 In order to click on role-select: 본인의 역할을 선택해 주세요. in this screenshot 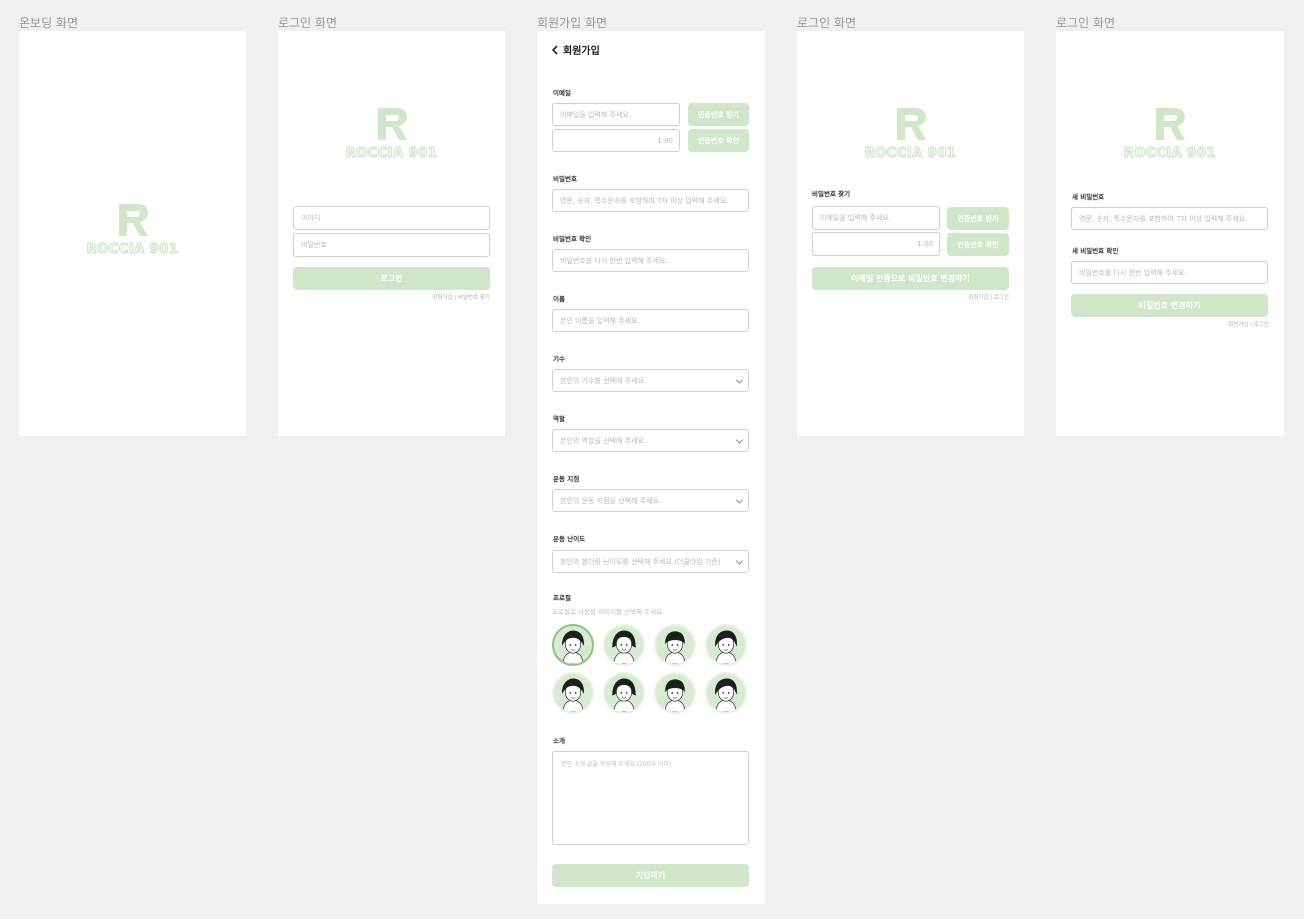, I will do `click(650, 440)`.